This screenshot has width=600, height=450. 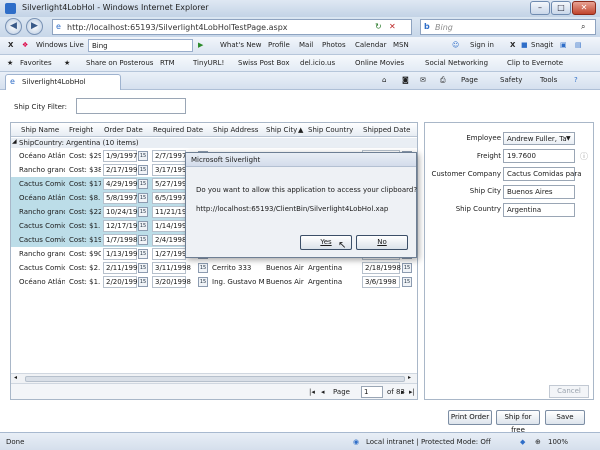 I want to click on stop-icon: ✕, so click(x=392, y=26).